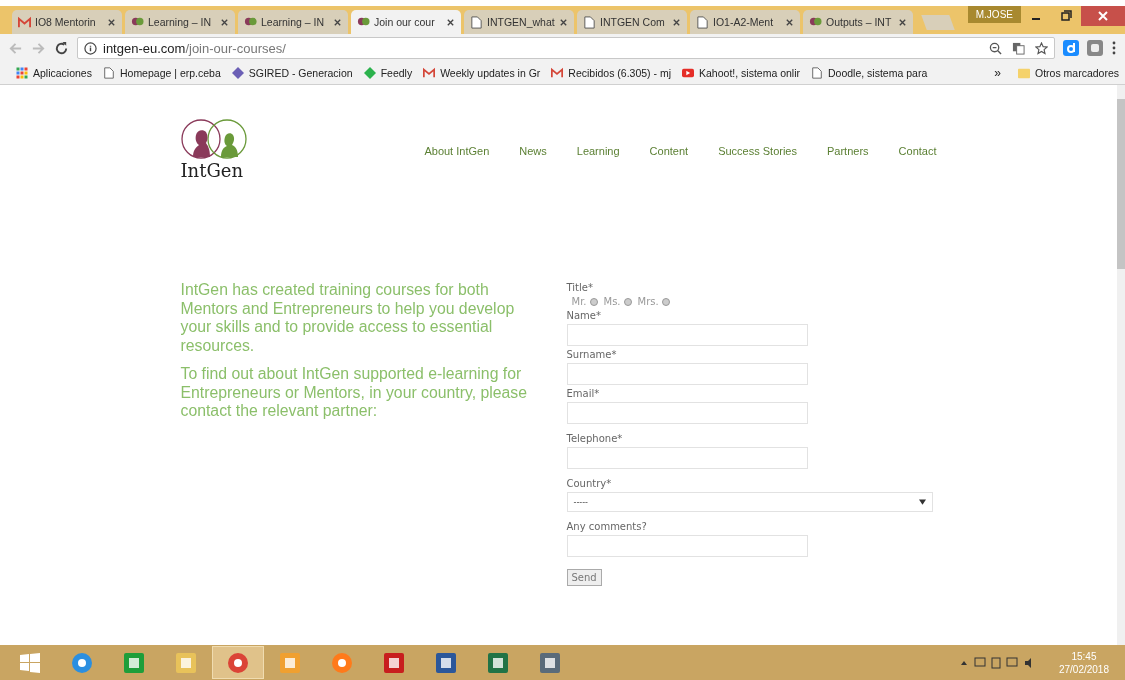 Image resolution: width=1125 pixels, height=680 pixels. What do you see at coordinates (1041, 48) in the screenshot?
I see `star-icon` at bounding box center [1041, 48].